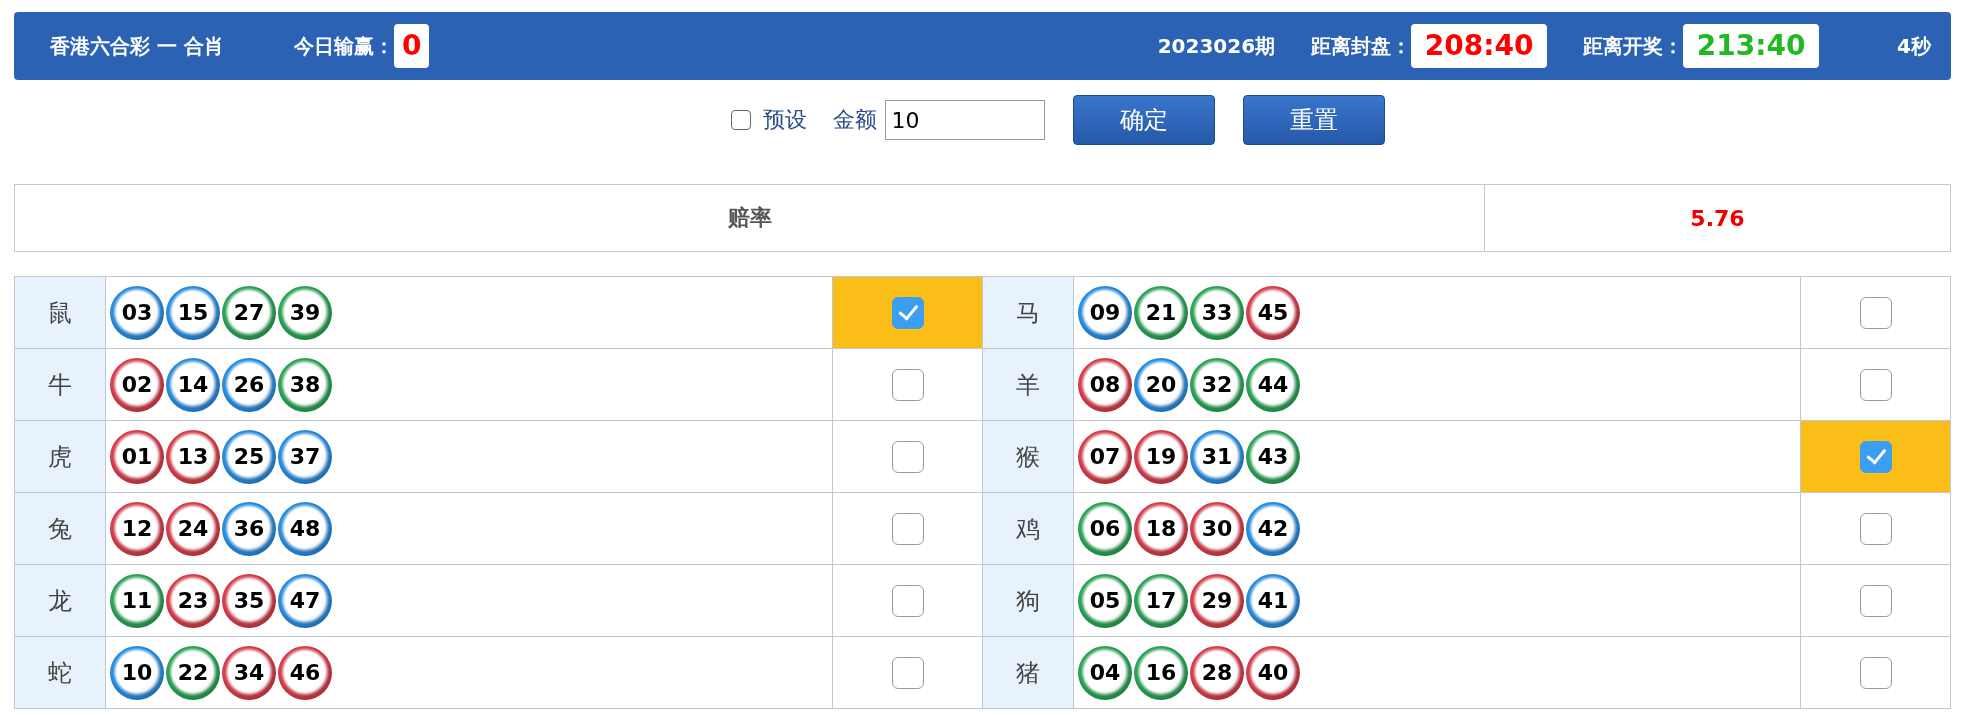 Image resolution: width=1965 pixels, height=715 pixels. I want to click on amount-label: 金额, so click(854, 120).